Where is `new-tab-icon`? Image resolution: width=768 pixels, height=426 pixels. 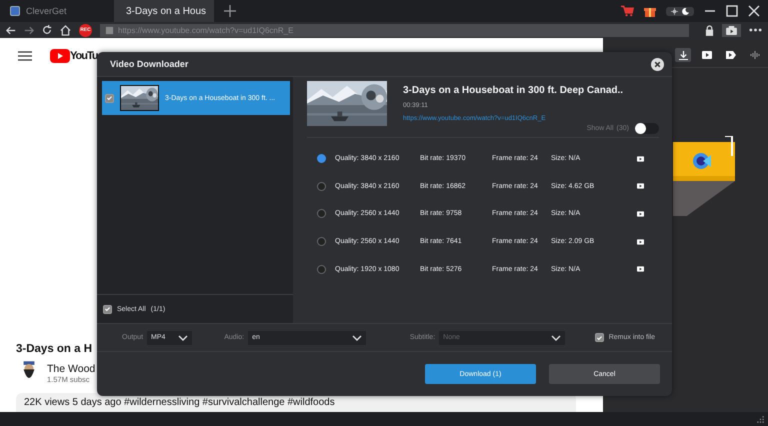
new-tab-icon is located at coordinates (230, 11).